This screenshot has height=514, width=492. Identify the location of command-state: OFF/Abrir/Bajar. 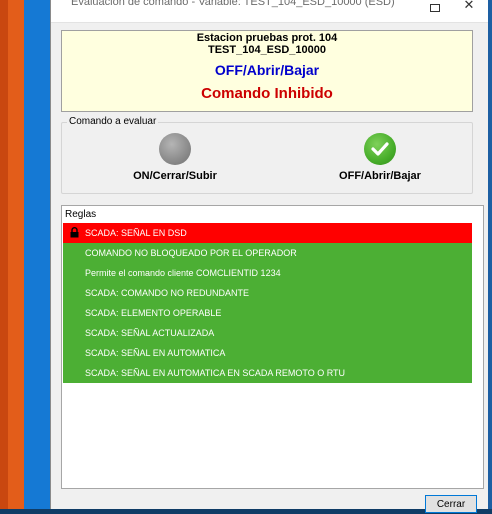
(267, 70).